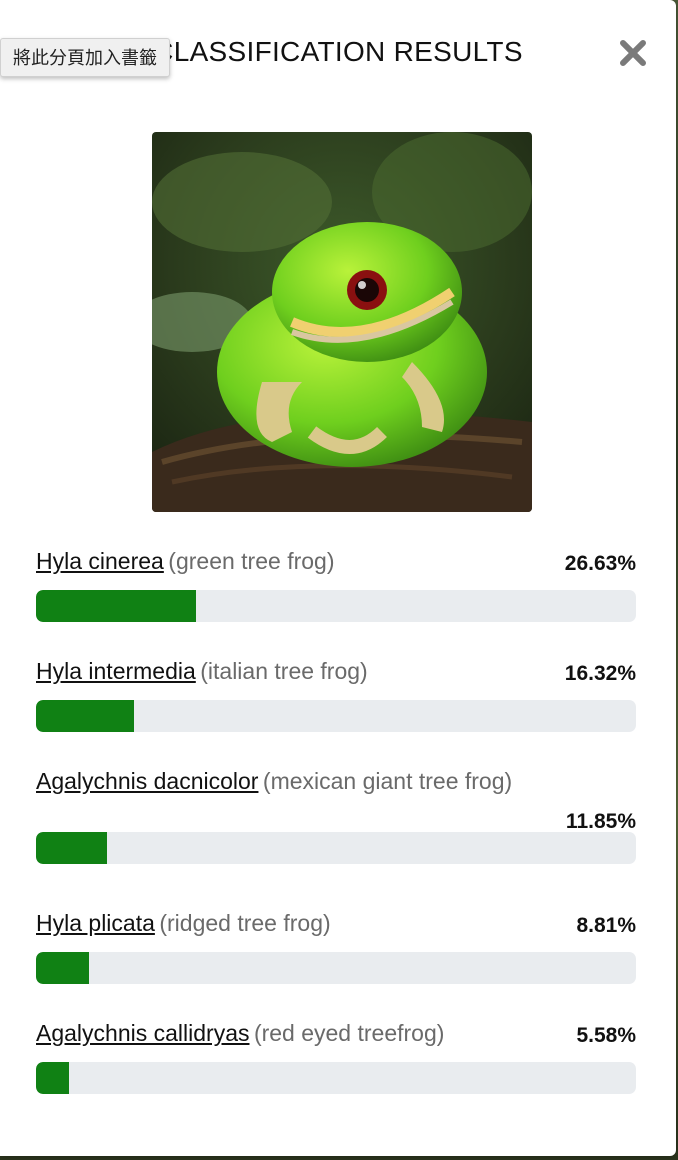 This screenshot has width=678, height=1160. Describe the element at coordinates (600, 673) in the screenshot. I see `confidence-percent: 16.32%` at that location.